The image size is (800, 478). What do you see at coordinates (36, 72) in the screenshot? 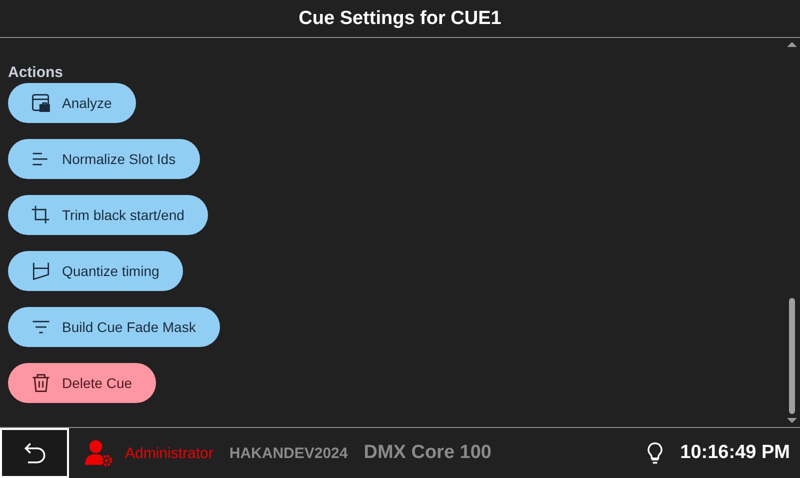
I see `section-title: Actions` at bounding box center [36, 72].